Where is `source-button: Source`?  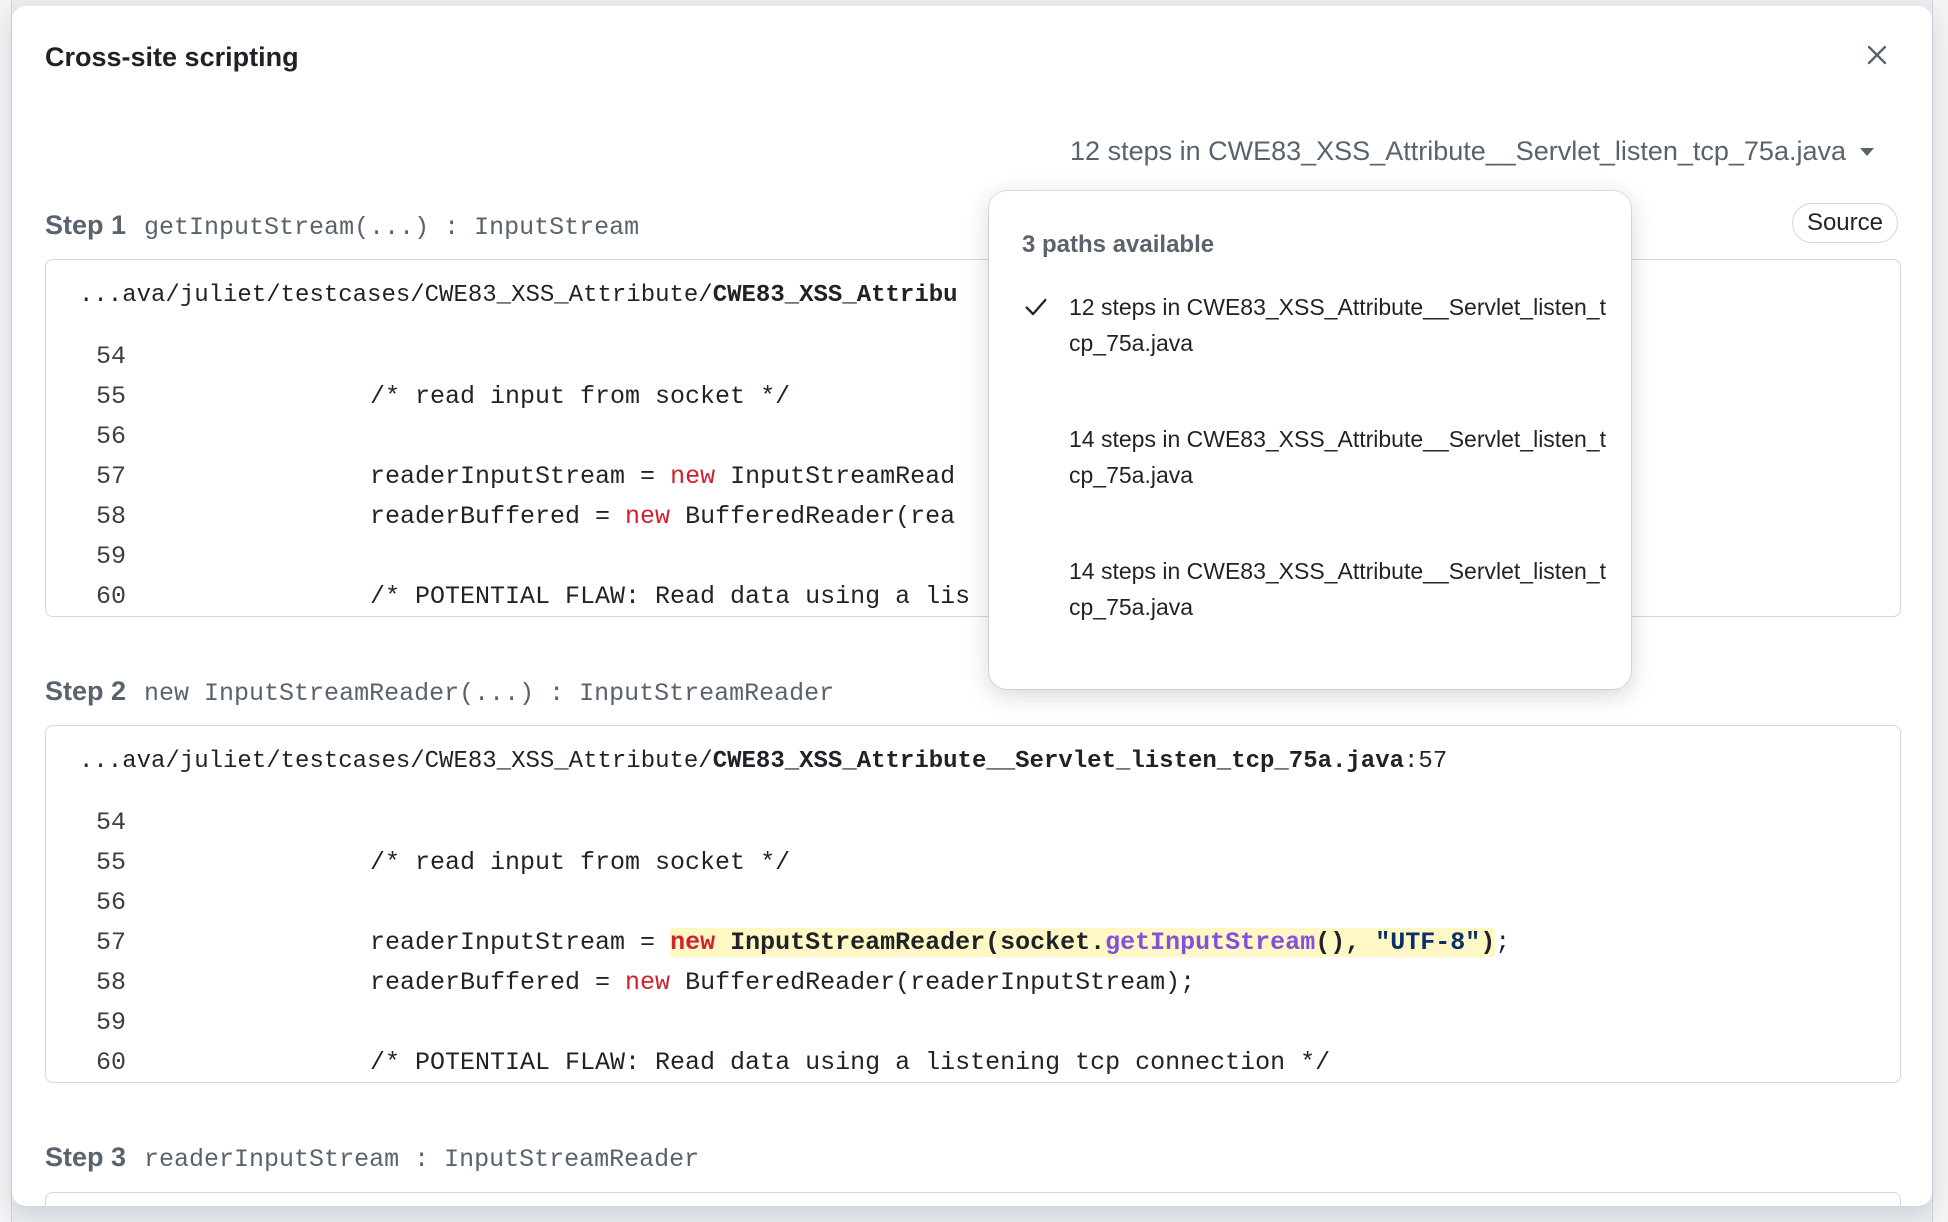
source-button: Source is located at coordinates (1844, 223).